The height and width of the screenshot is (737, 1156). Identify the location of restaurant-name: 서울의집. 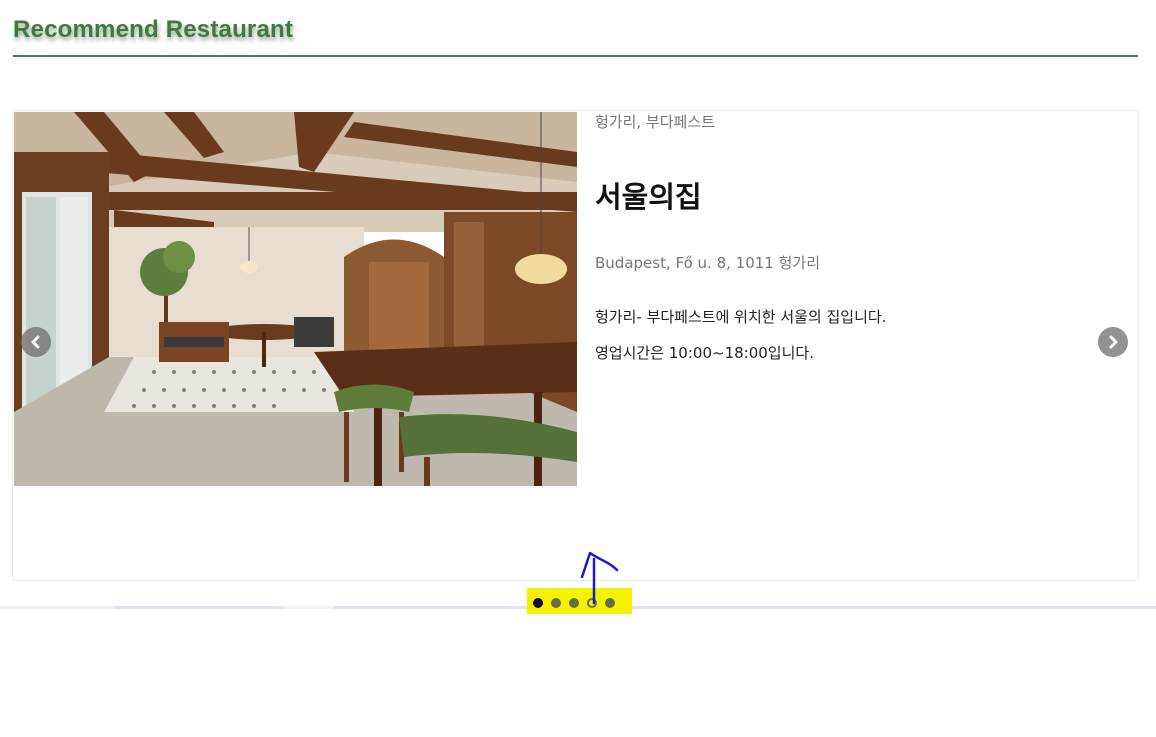
(648, 197).